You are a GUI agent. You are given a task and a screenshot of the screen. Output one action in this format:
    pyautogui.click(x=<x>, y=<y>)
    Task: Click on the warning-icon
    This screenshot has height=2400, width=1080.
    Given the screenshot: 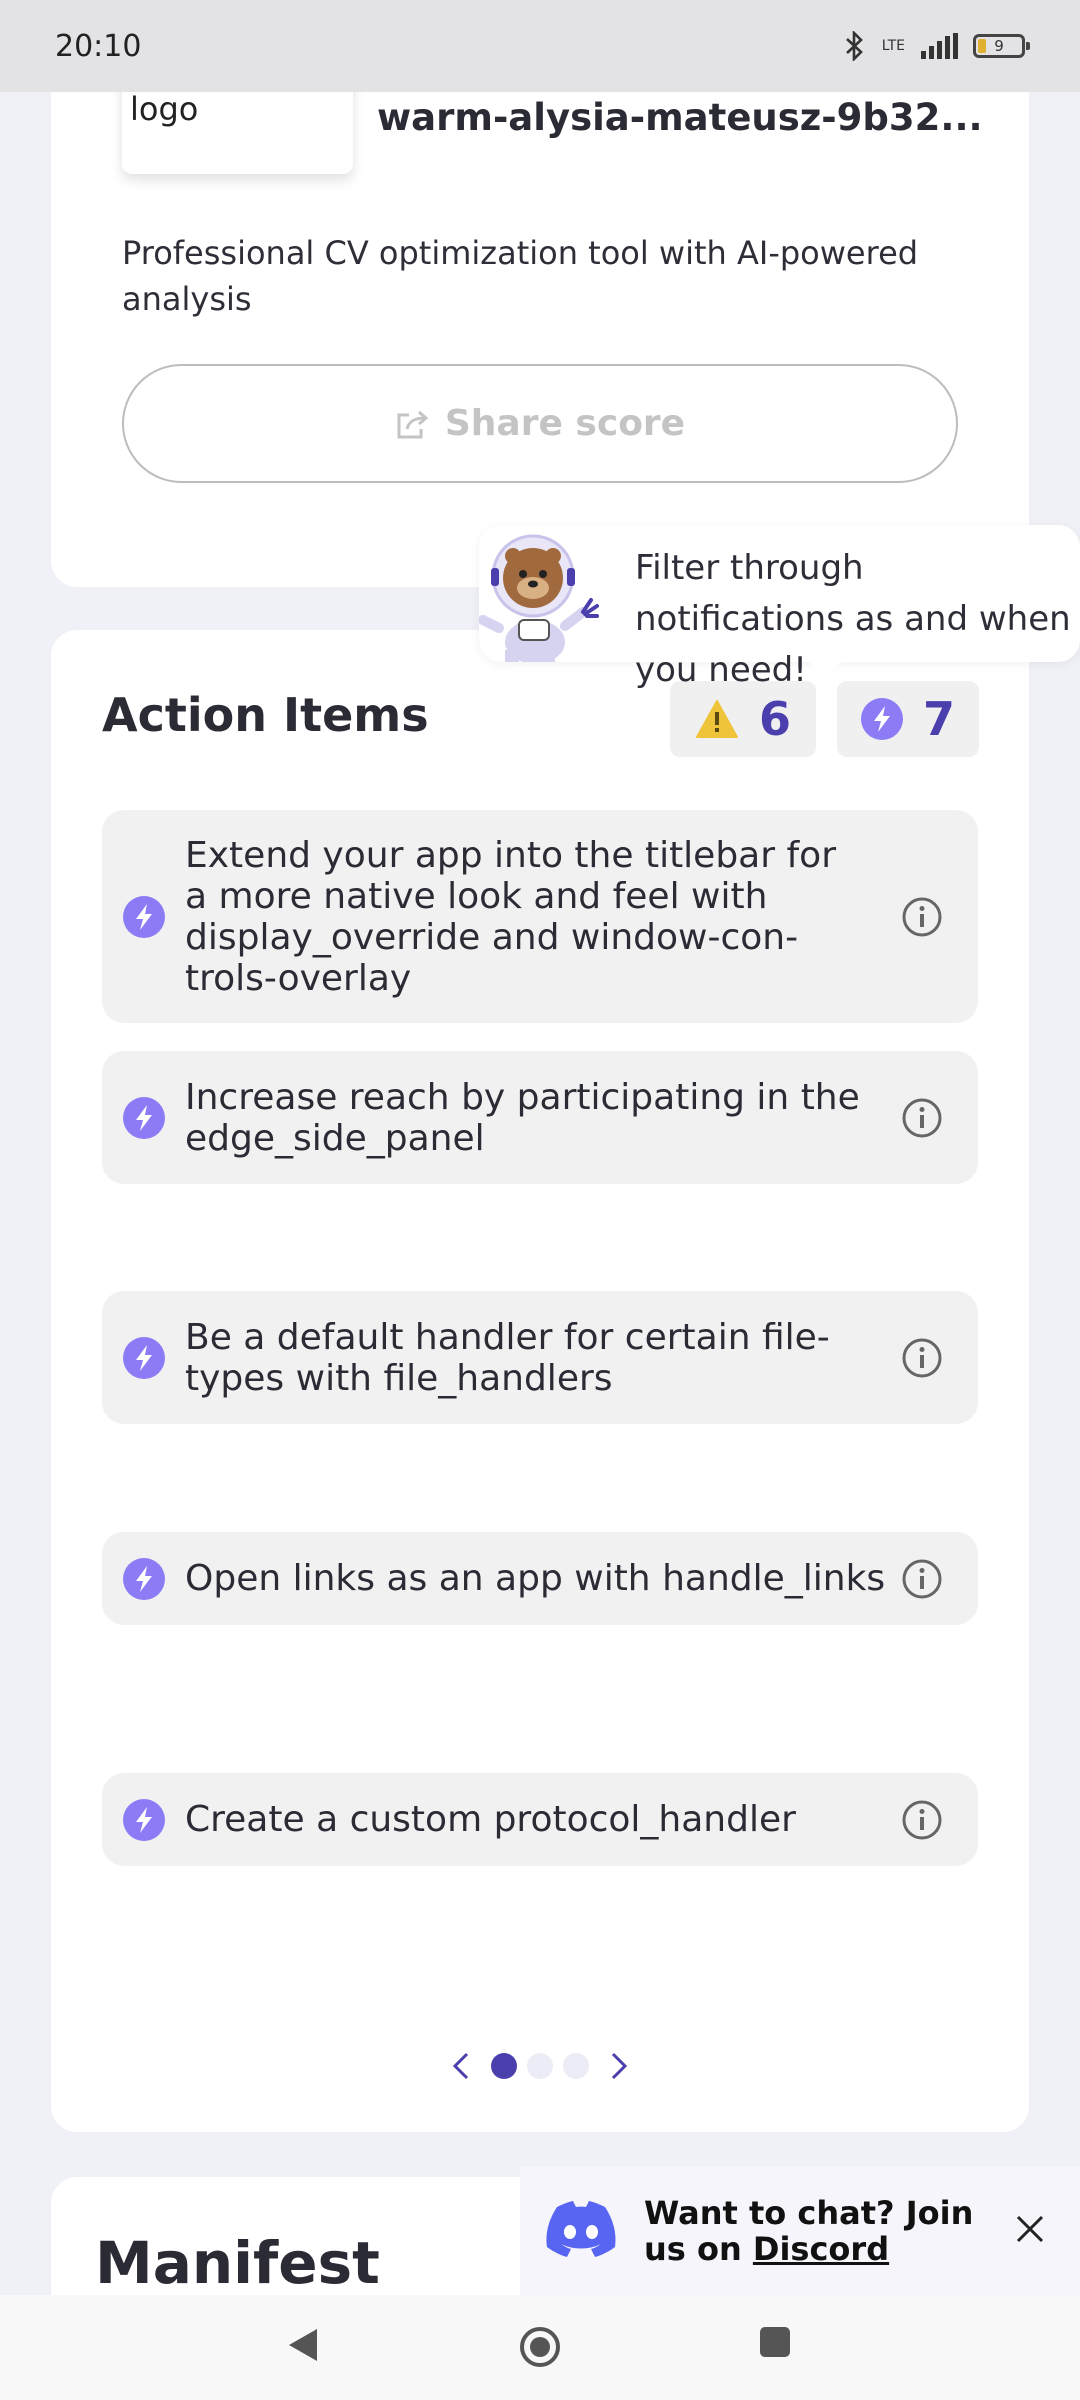 What is the action you would take?
    pyautogui.click(x=716, y=719)
    